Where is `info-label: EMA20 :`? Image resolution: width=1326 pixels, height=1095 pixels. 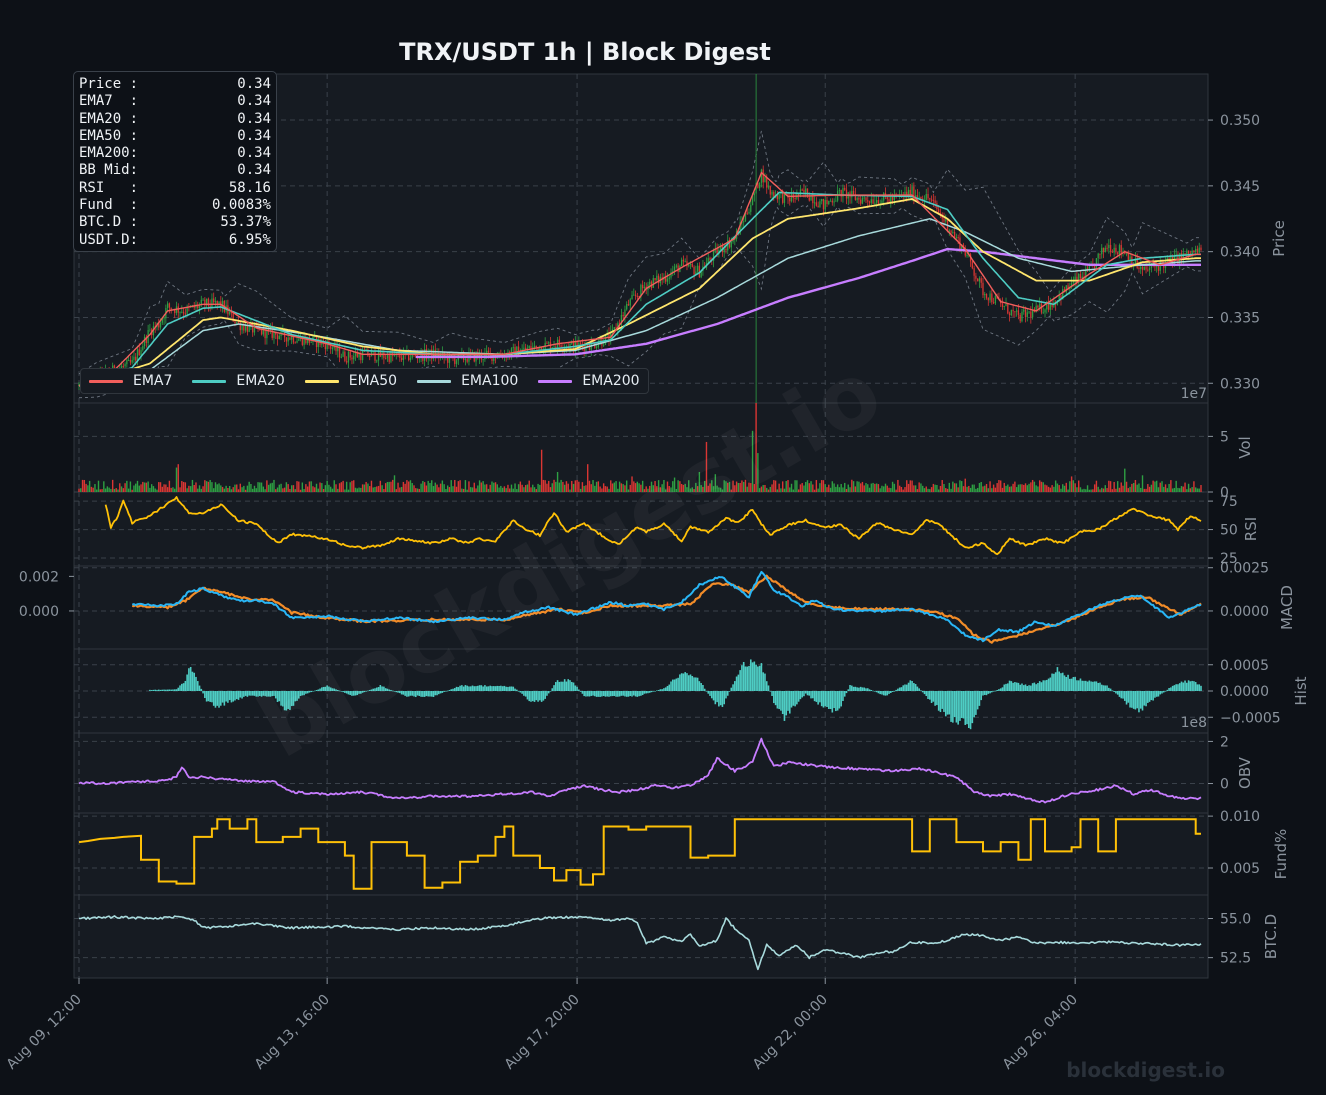 info-label: EMA20 : is located at coordinates (109, 118).